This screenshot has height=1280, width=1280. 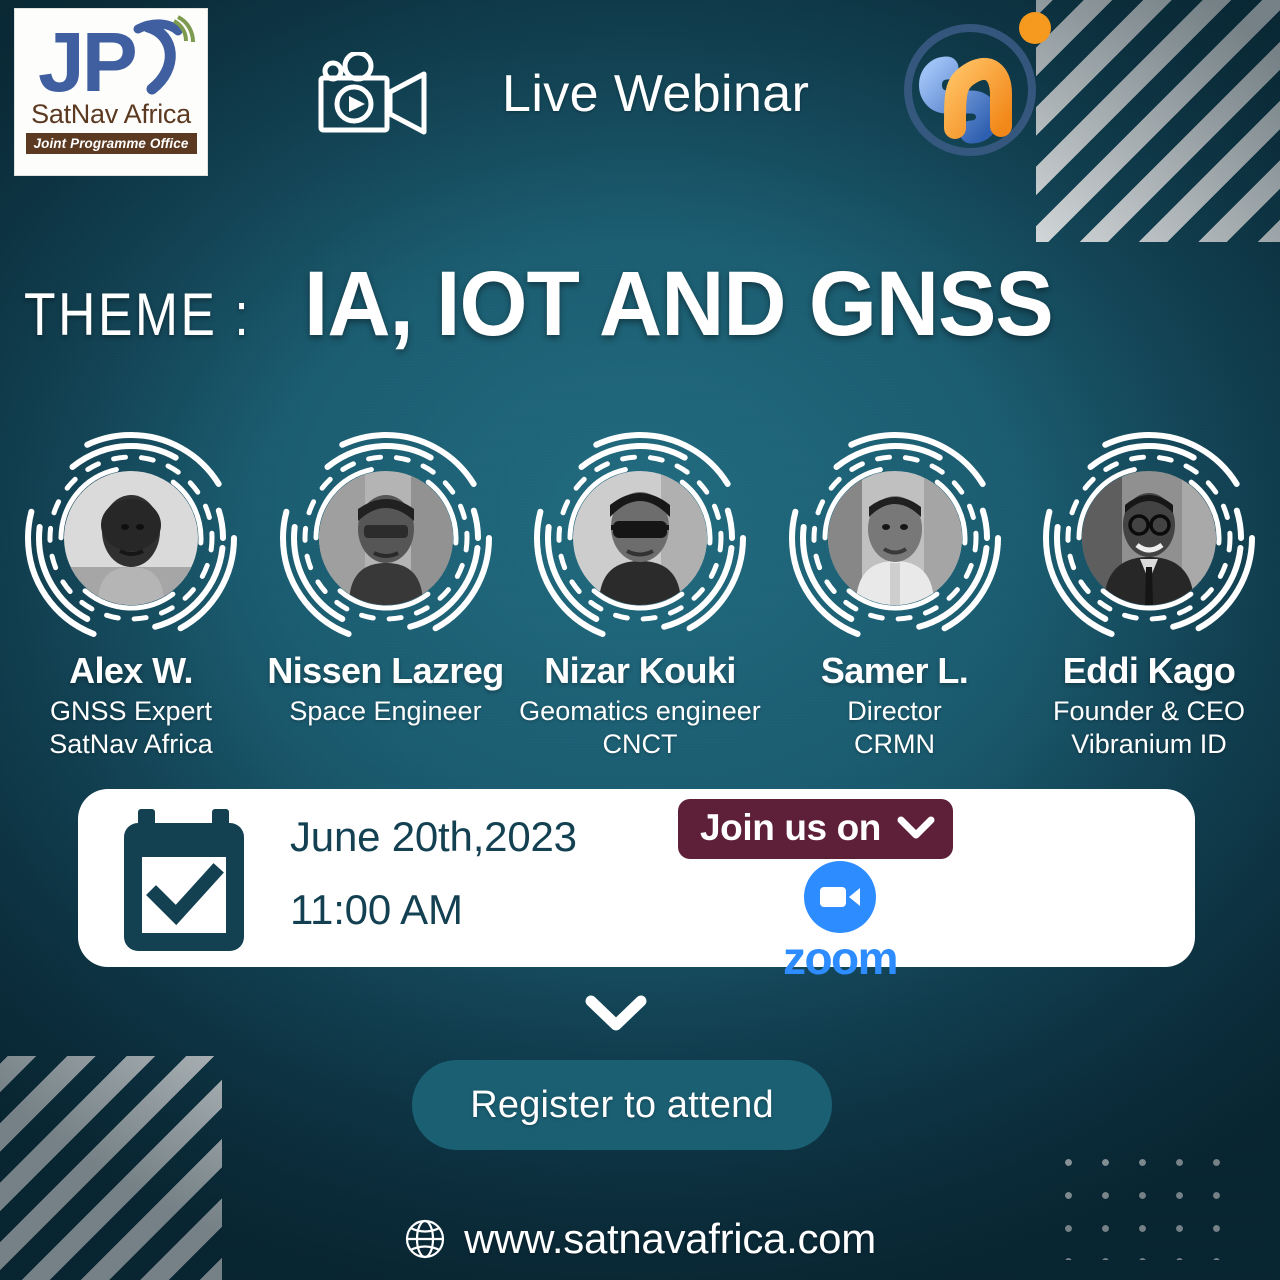 What do you see at coordinates (640, 670) in the screenshot?
I see `speaker-name: Nizar Kouki` at bounding box center [640, 670].